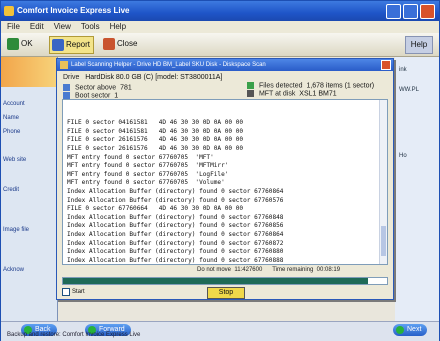 This screenshot has width=440, height=341. Describe the element at coordinates (29, 132) in the screenshot. I see `sidebar-item-phone: Phone` at that location.